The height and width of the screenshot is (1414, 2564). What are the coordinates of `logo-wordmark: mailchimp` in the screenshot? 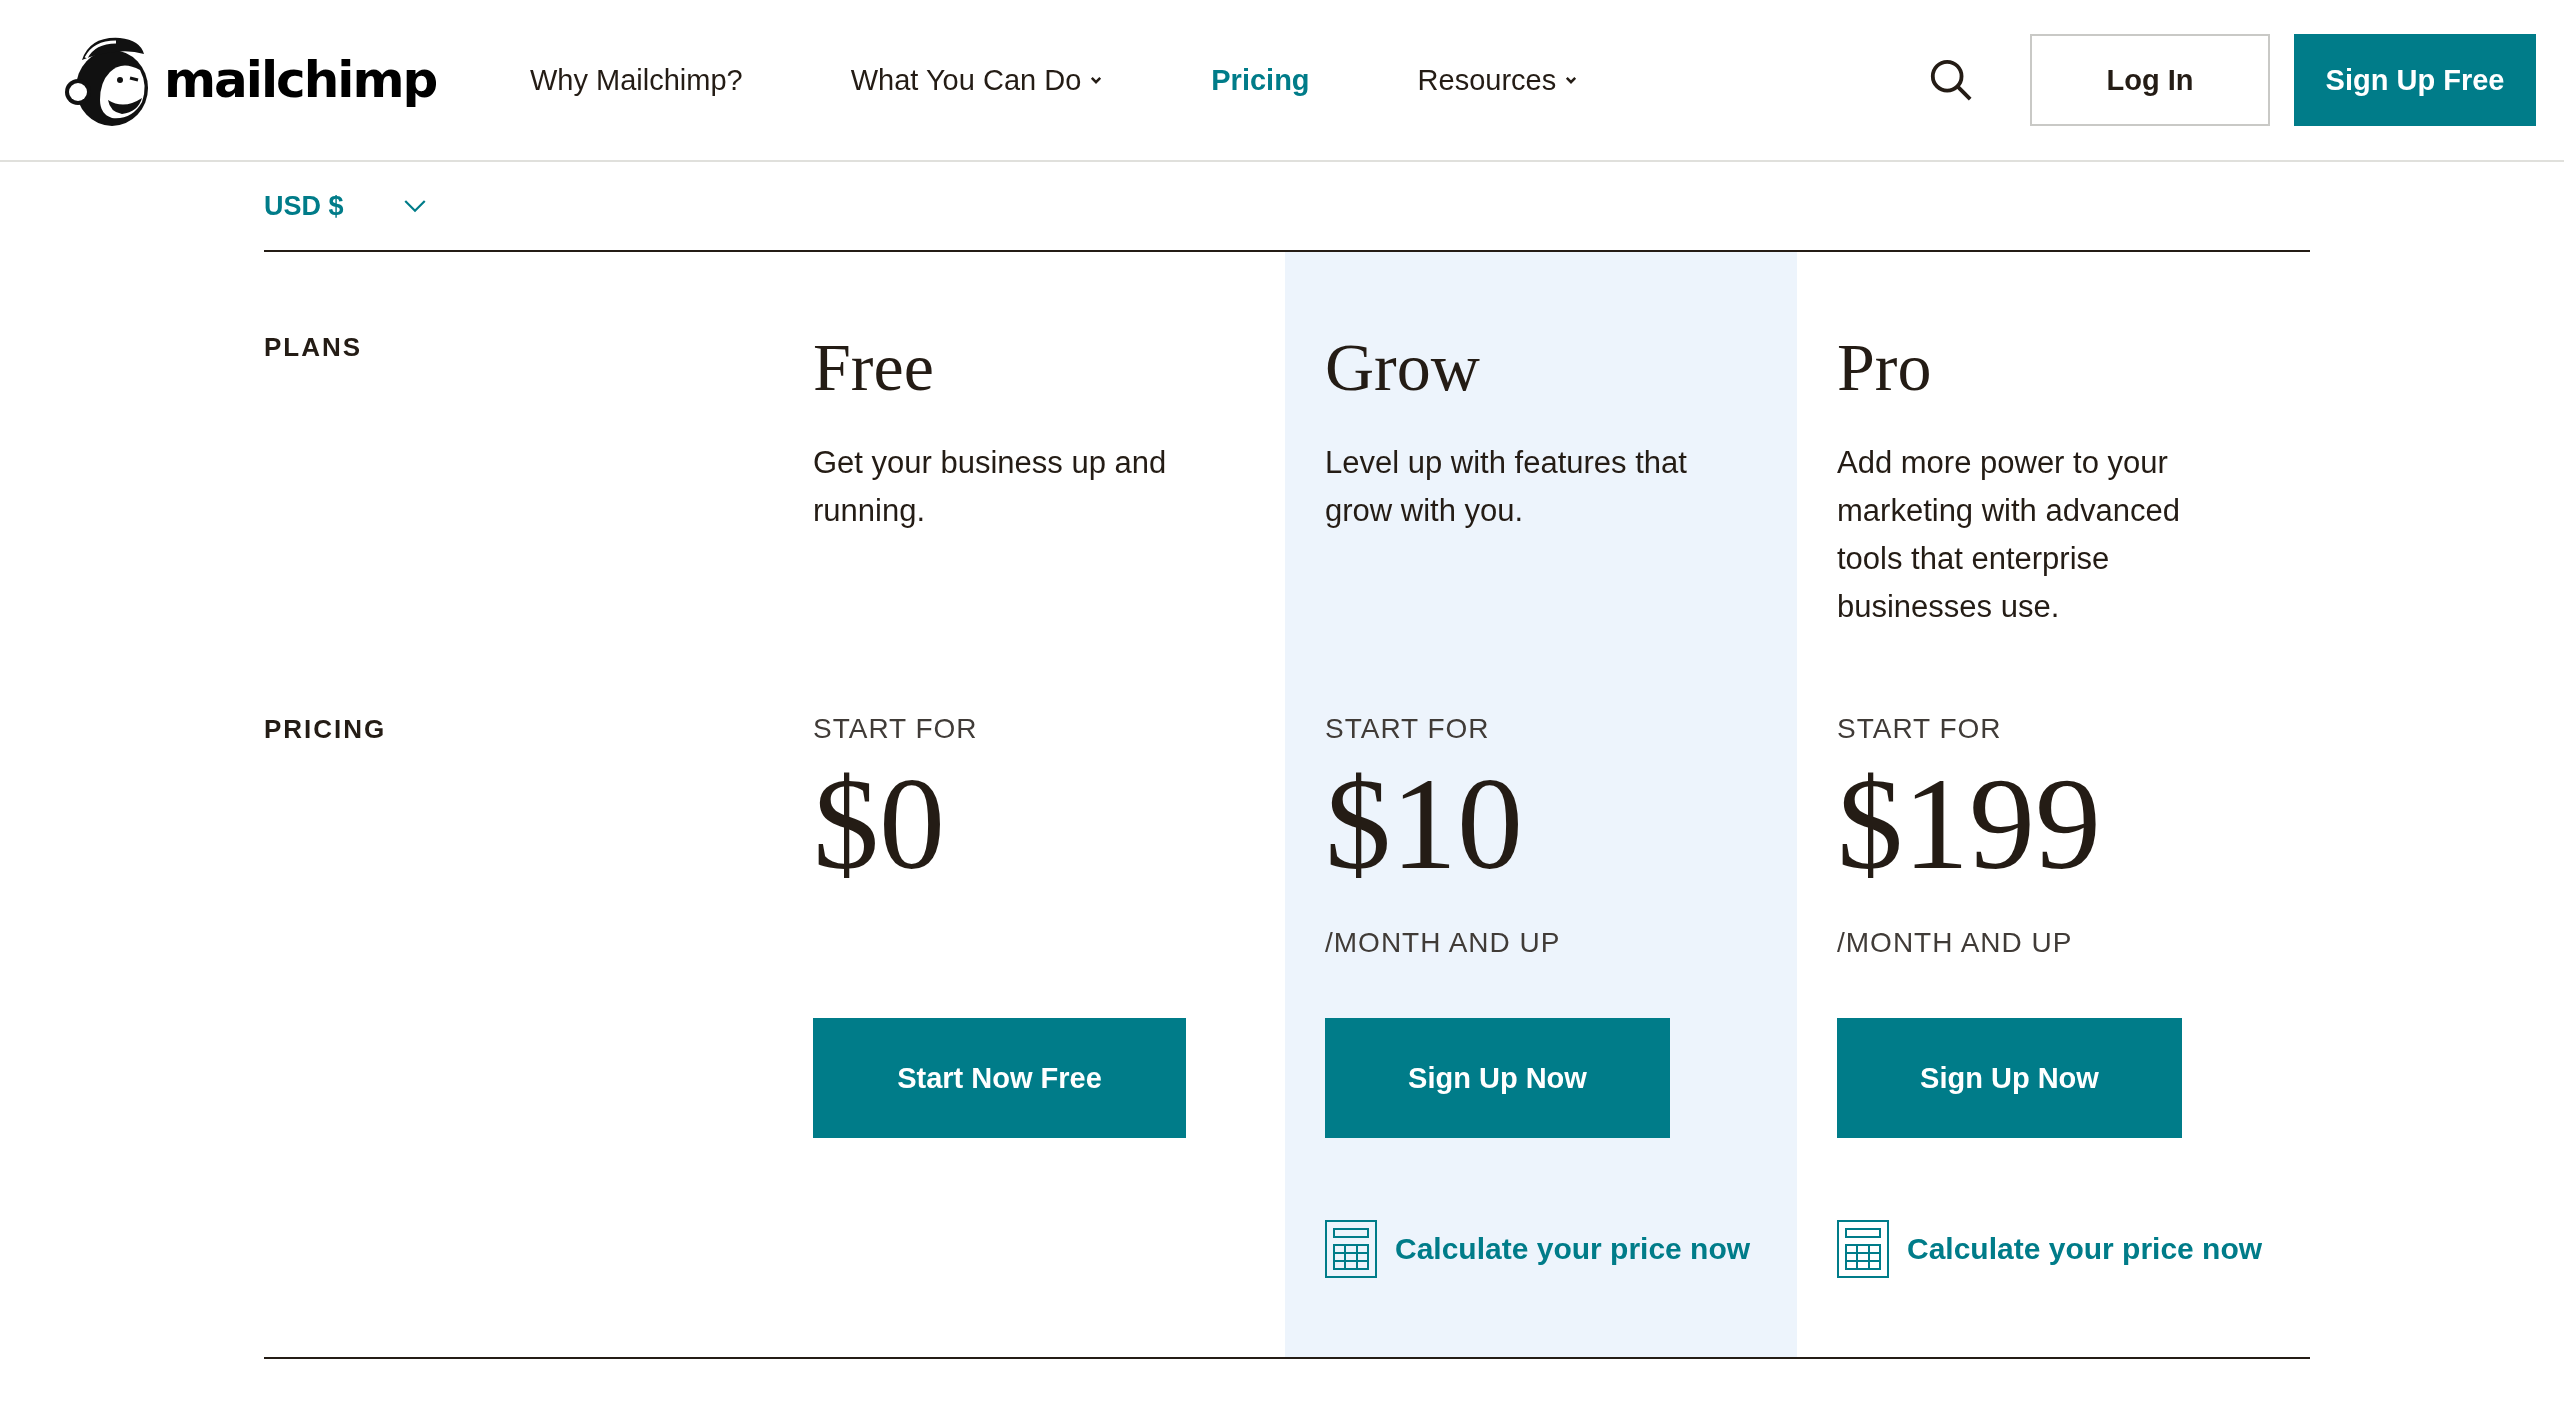 It's located at (300, 80).